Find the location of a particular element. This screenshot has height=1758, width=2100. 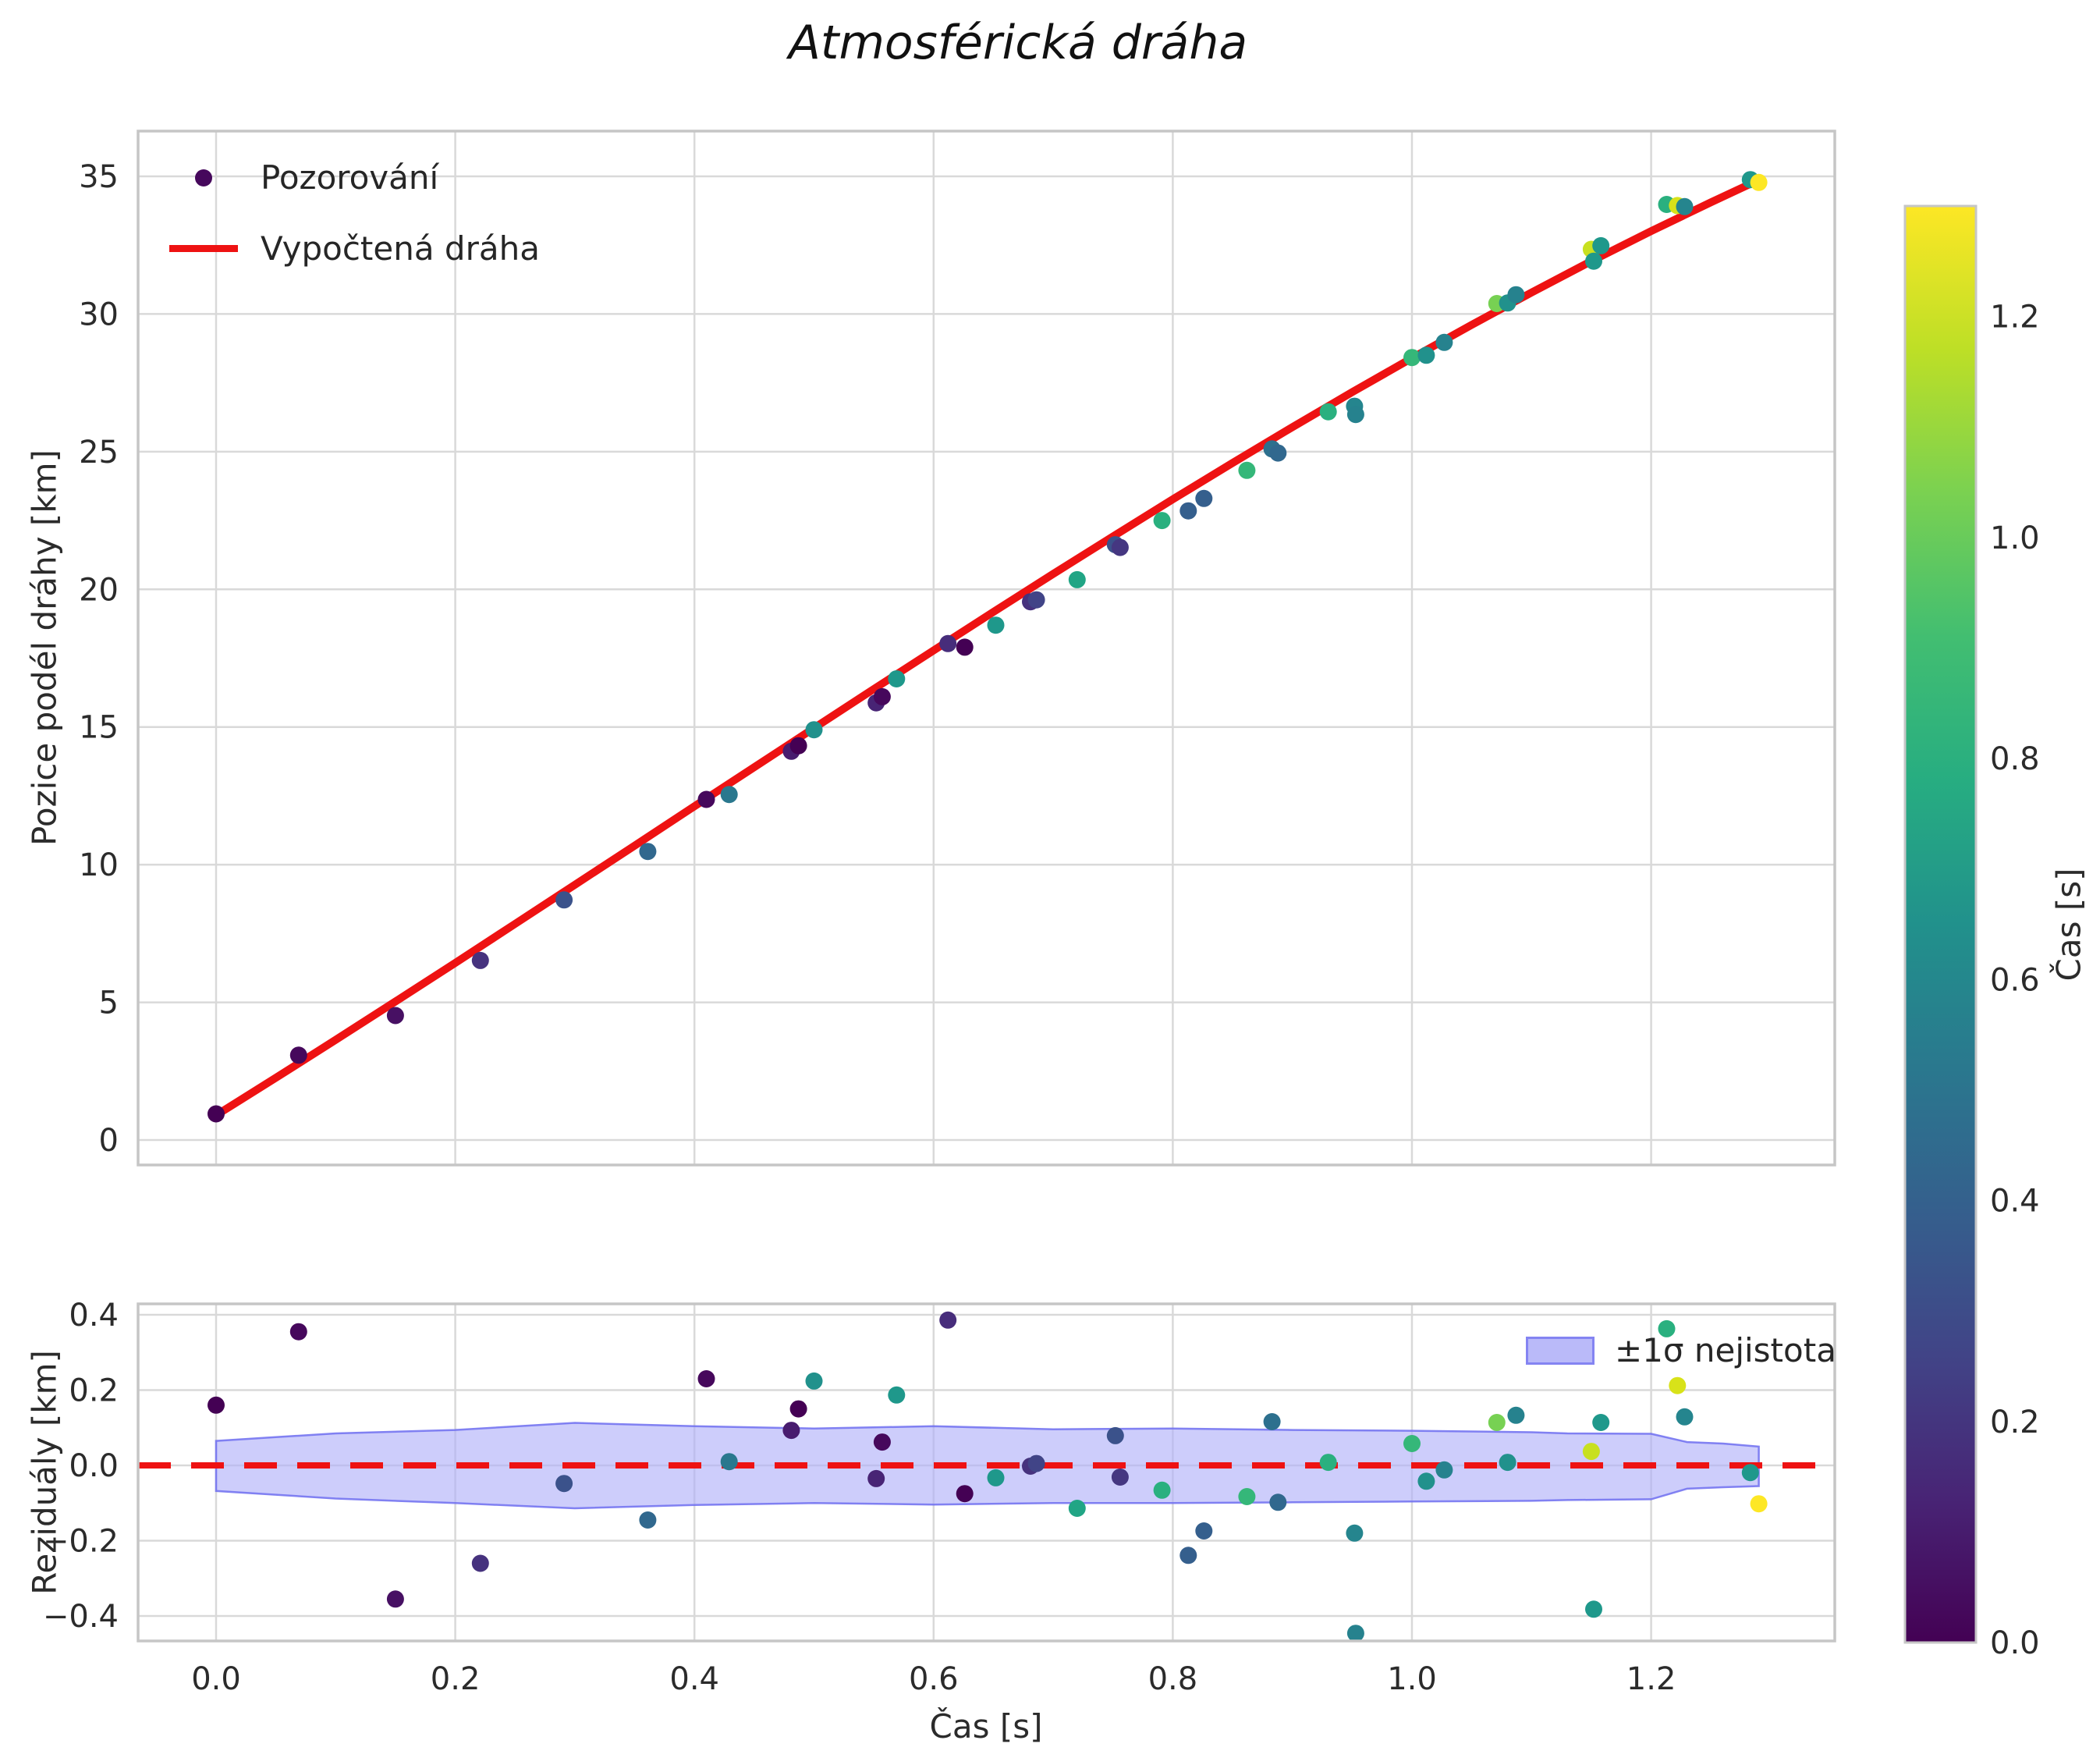

x-tick-label: 0.4 is located at coordinates (694, 1679).